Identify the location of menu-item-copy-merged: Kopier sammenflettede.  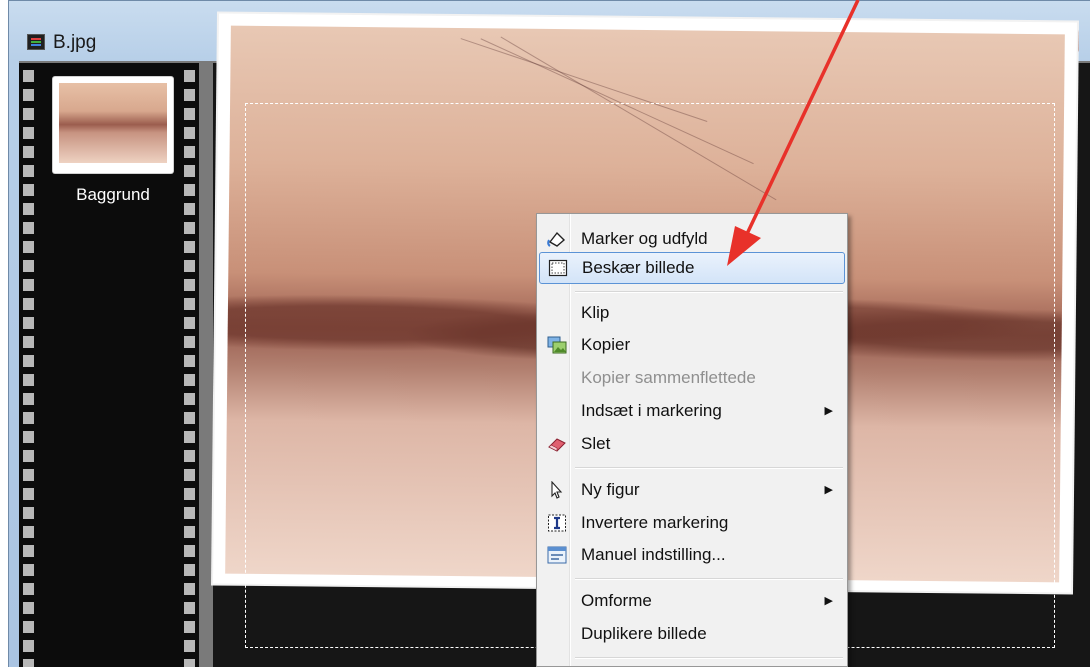
(692, 378).